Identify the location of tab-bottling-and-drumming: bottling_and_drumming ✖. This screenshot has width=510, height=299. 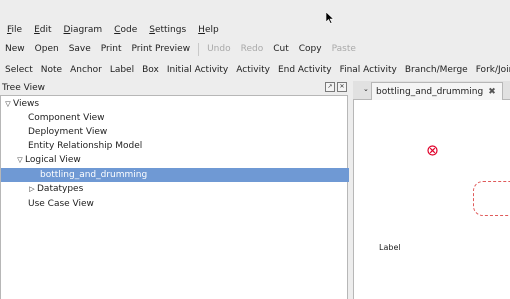
(437, 91).